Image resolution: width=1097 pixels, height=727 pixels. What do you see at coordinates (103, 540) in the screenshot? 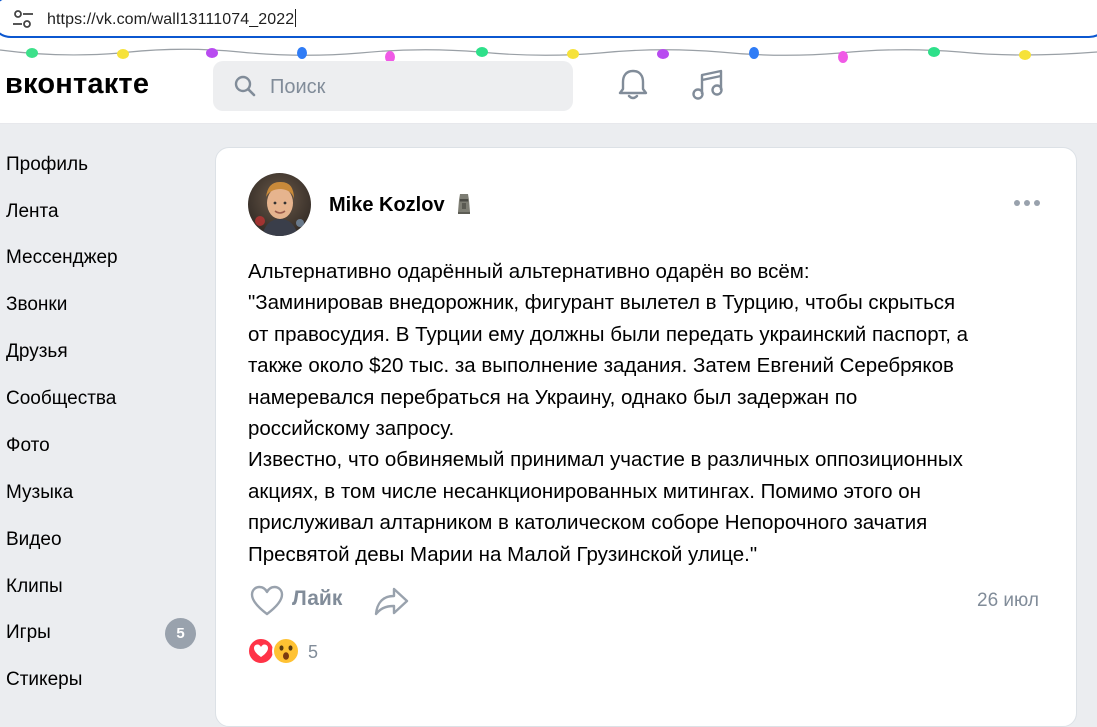
I see `sidebar-item-video: Видео` at bounding box center [103, 540].